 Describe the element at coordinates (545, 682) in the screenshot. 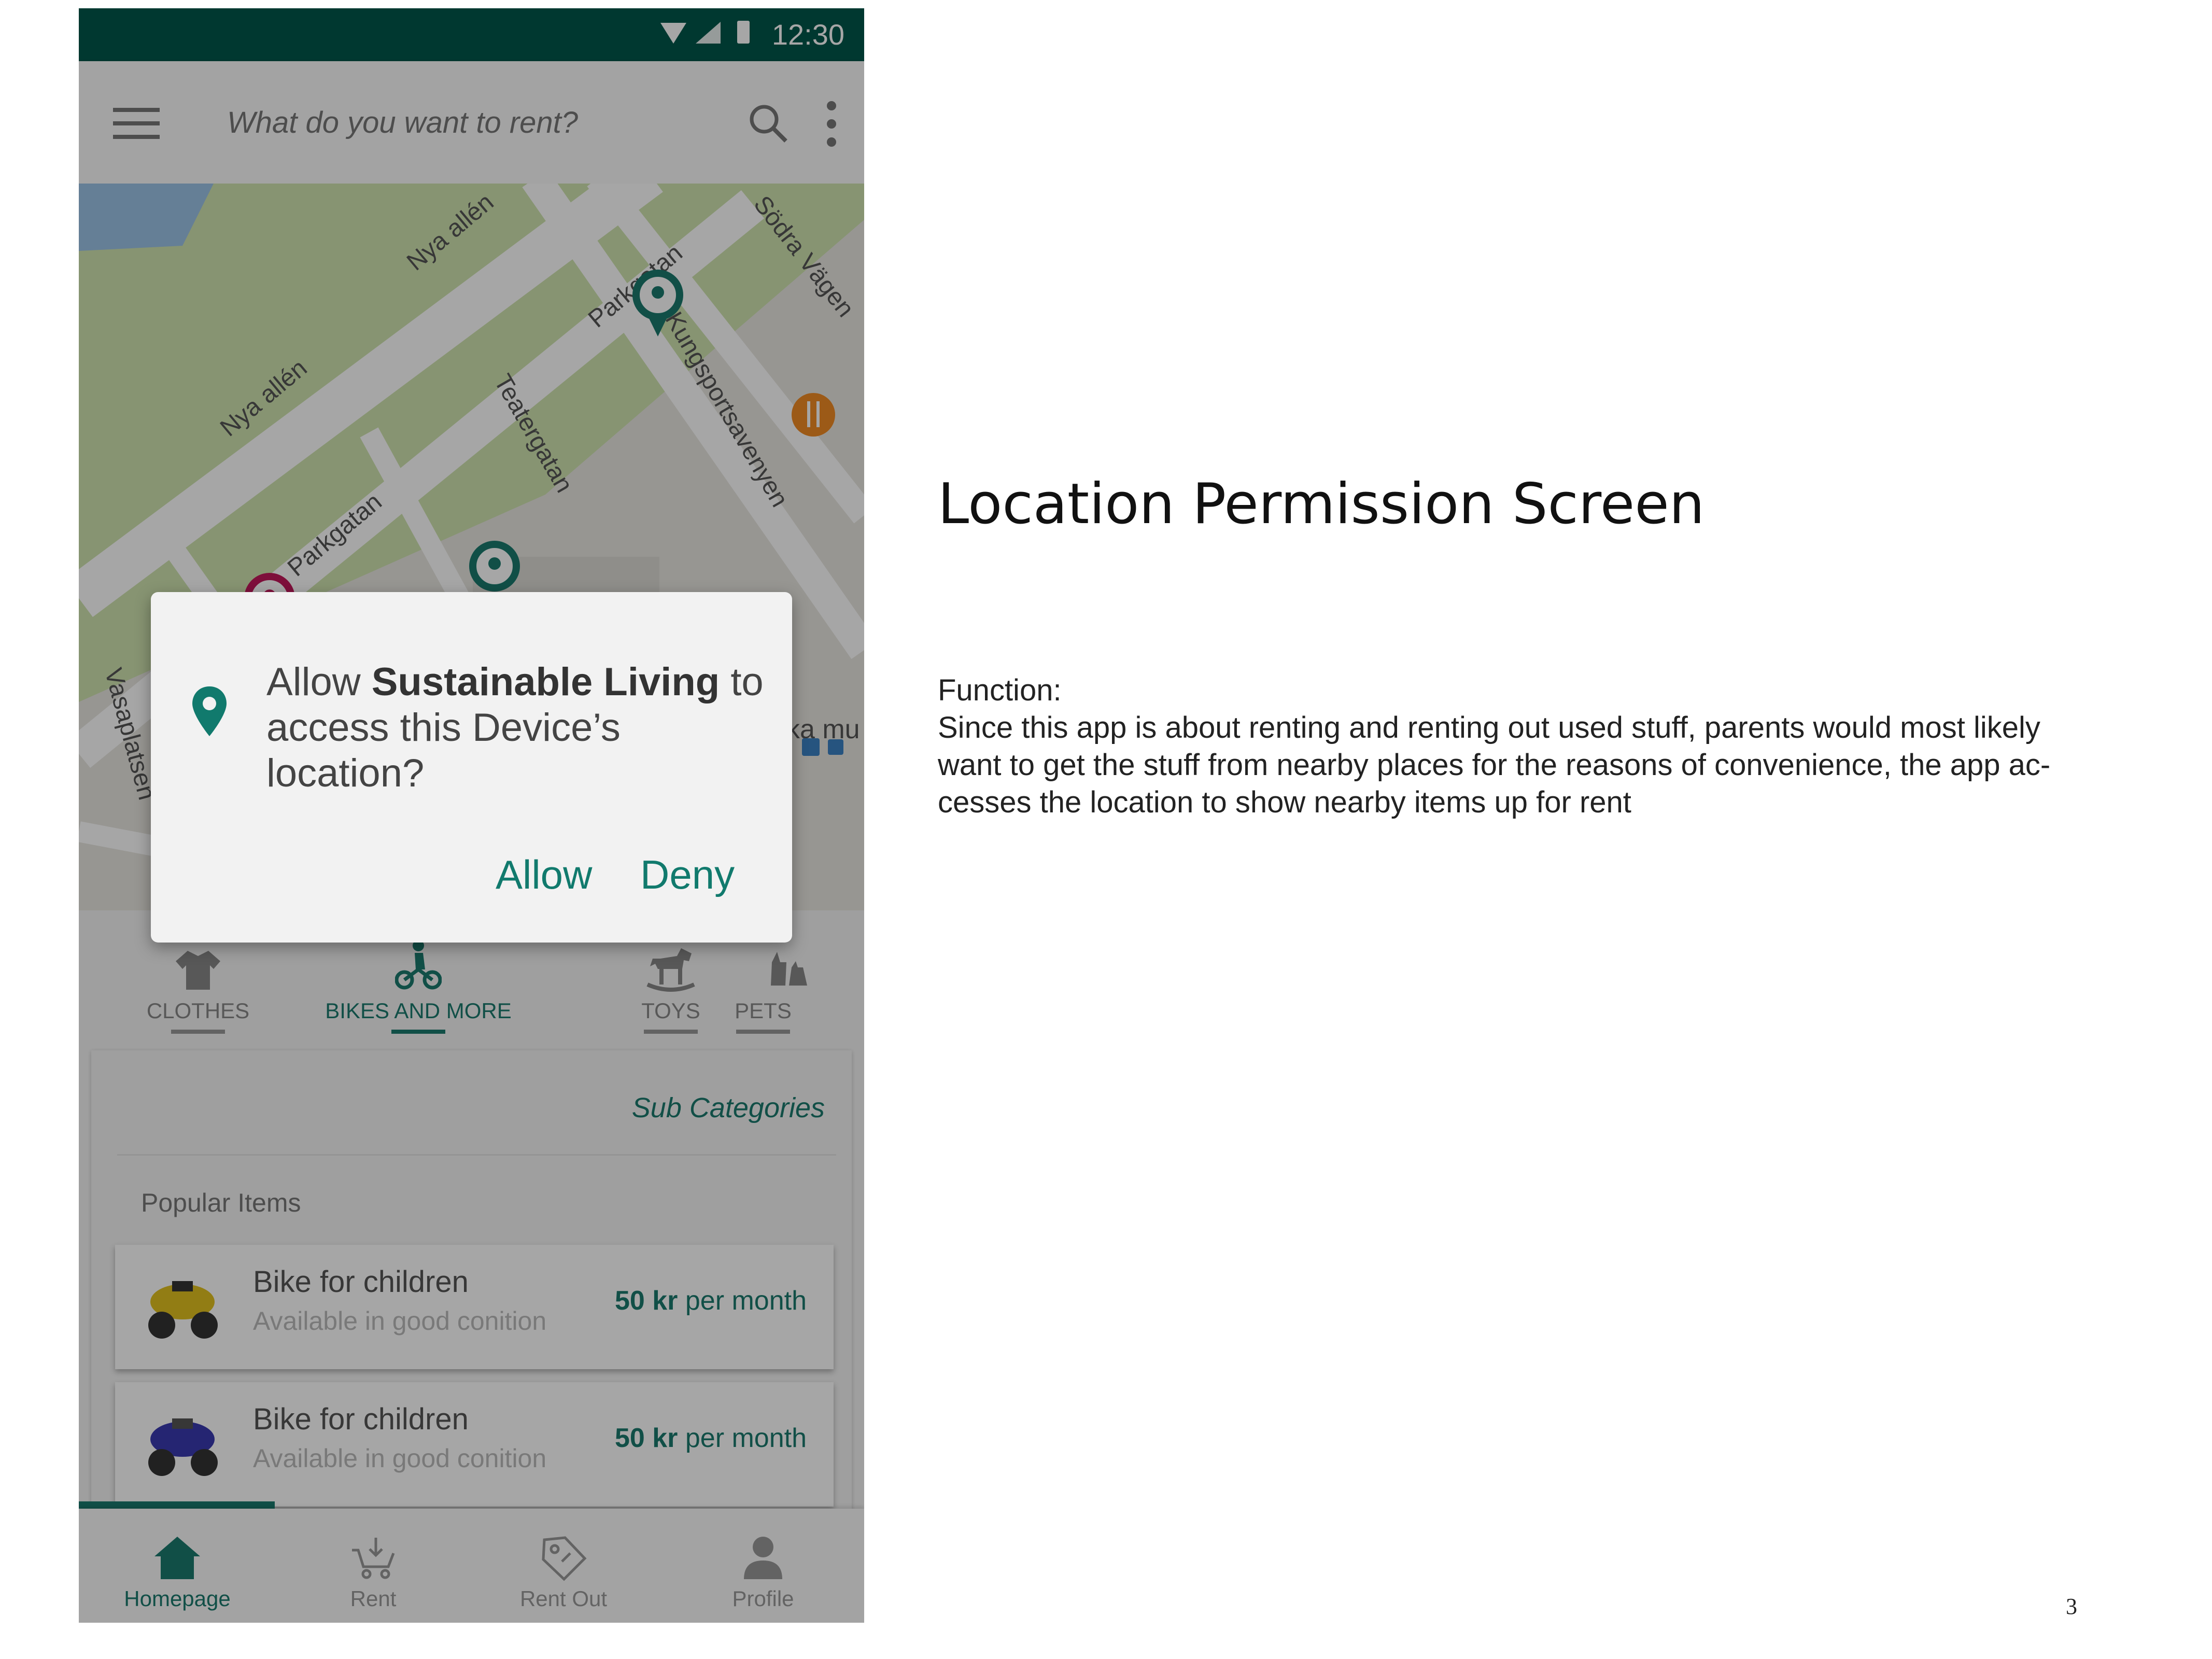

I see `dialog-app-name: Sustainable Living` at that location.